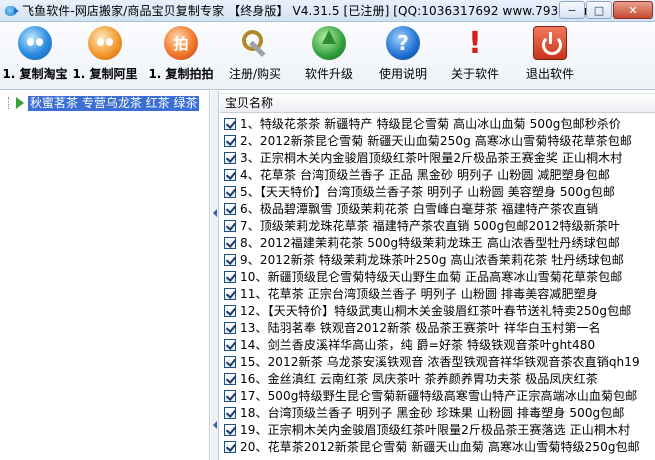 This screenshot has height=460, width=655. What do you see at coordinates (181, 74) in the screenshot?
I see `copy-paipai-label: 1. 复制拍拍` at bounding box center [181, 74].